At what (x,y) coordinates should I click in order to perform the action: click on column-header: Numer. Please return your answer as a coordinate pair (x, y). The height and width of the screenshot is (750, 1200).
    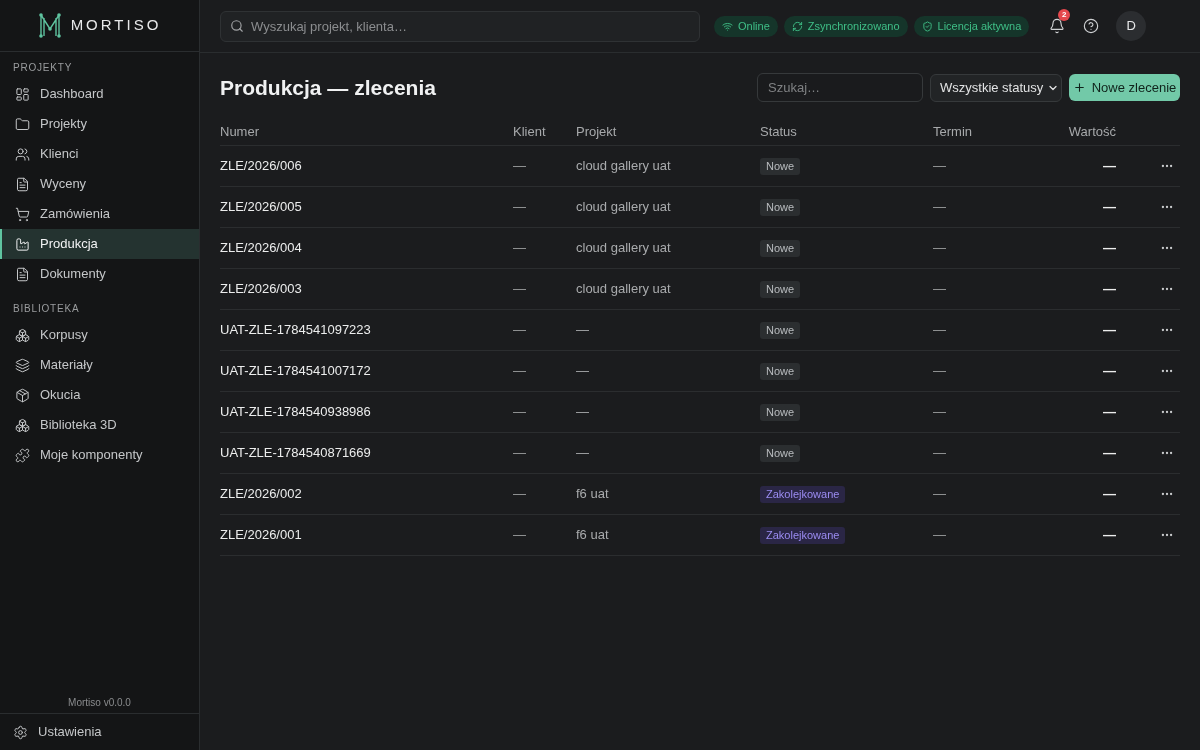
    Looking at the image, I should click on (239, 131).